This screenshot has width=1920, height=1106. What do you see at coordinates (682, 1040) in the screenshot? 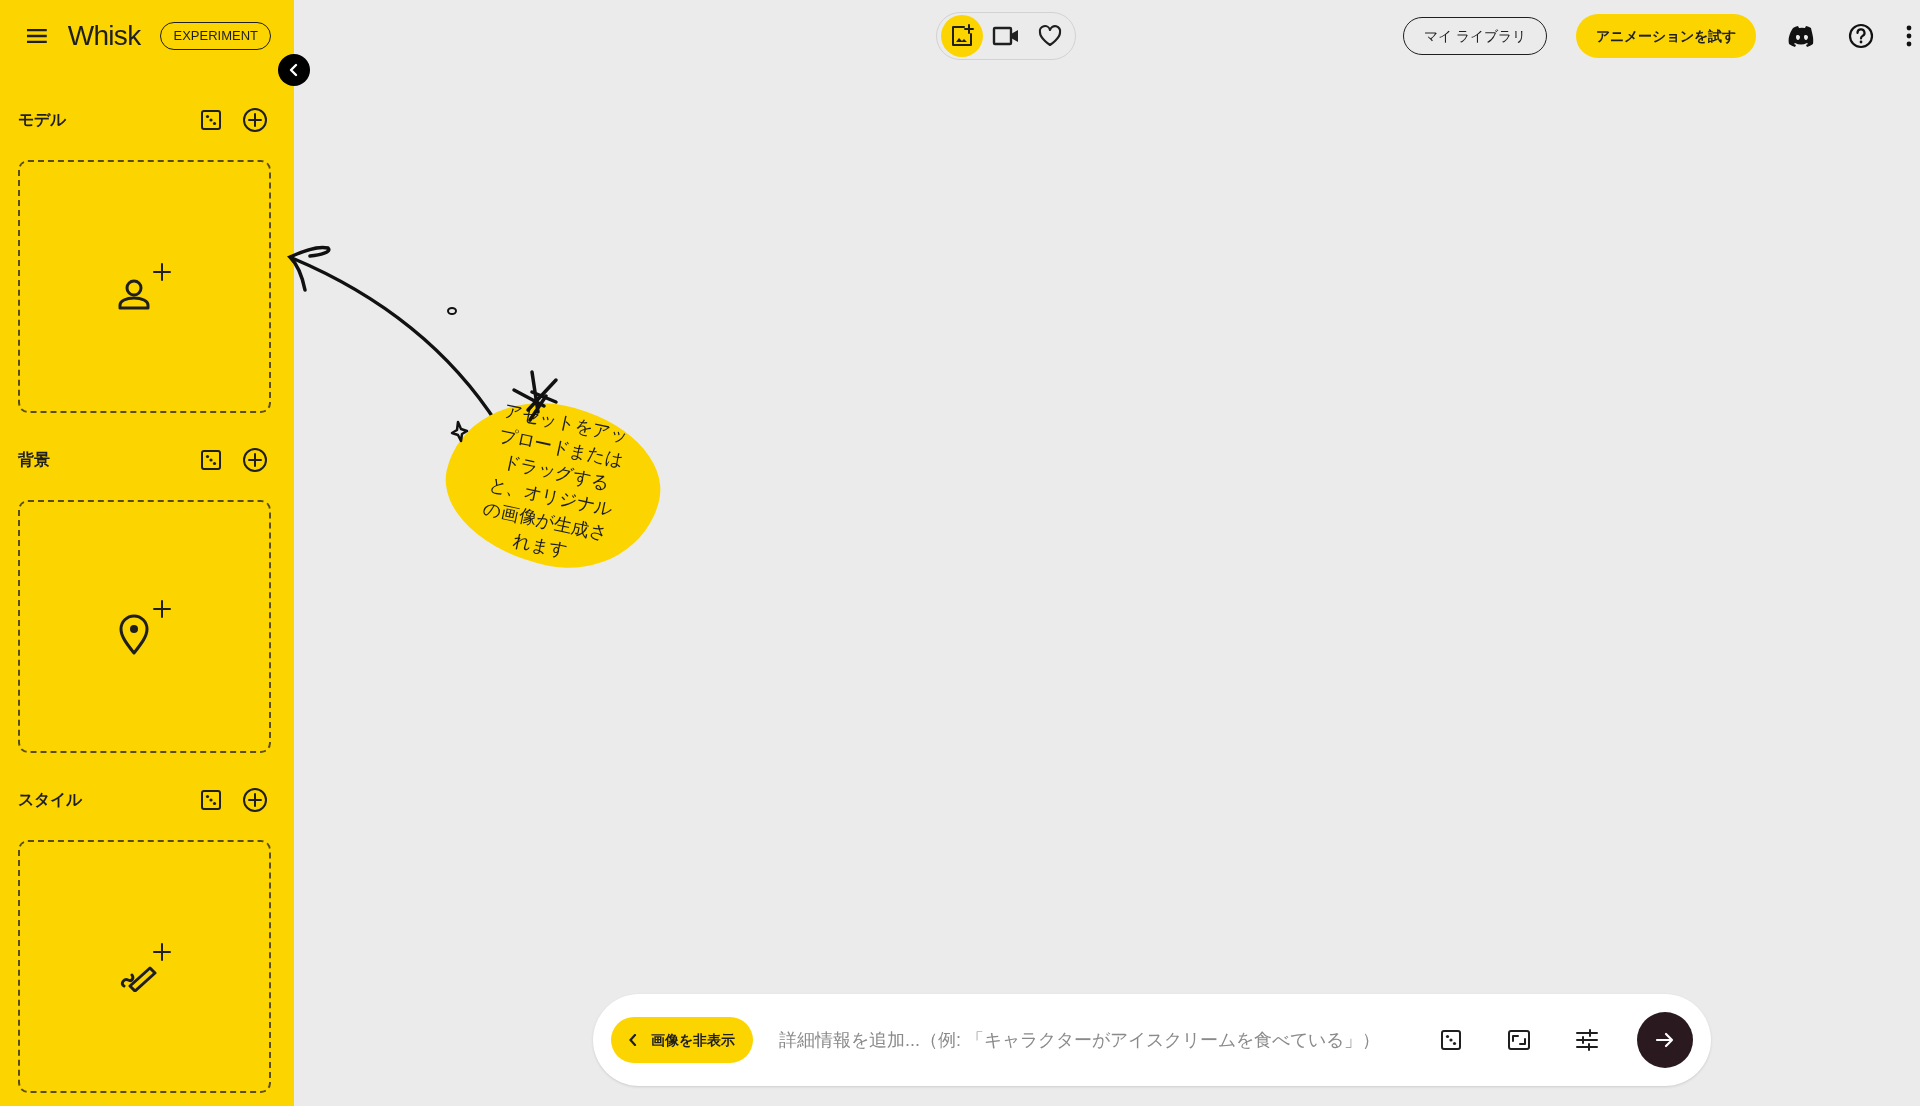
I see `hide-images-button: 画像を非表示` at bounding box center [682, 1040].